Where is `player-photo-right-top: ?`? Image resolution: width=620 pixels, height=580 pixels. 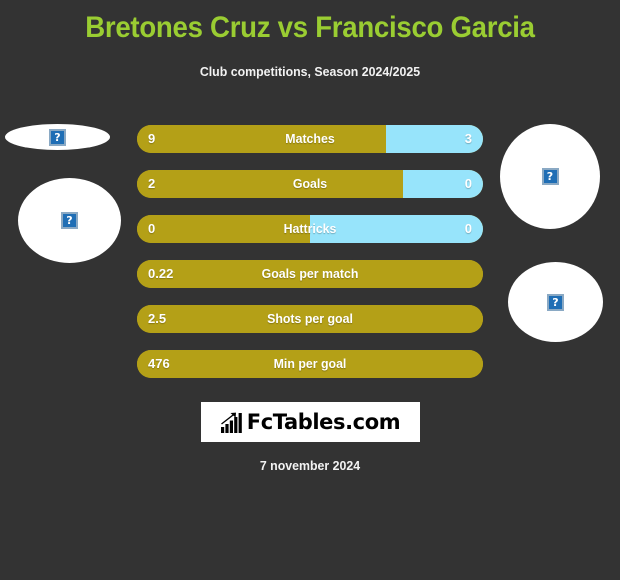 player-photo-right-top: ? is located at coordinates (550, 176).